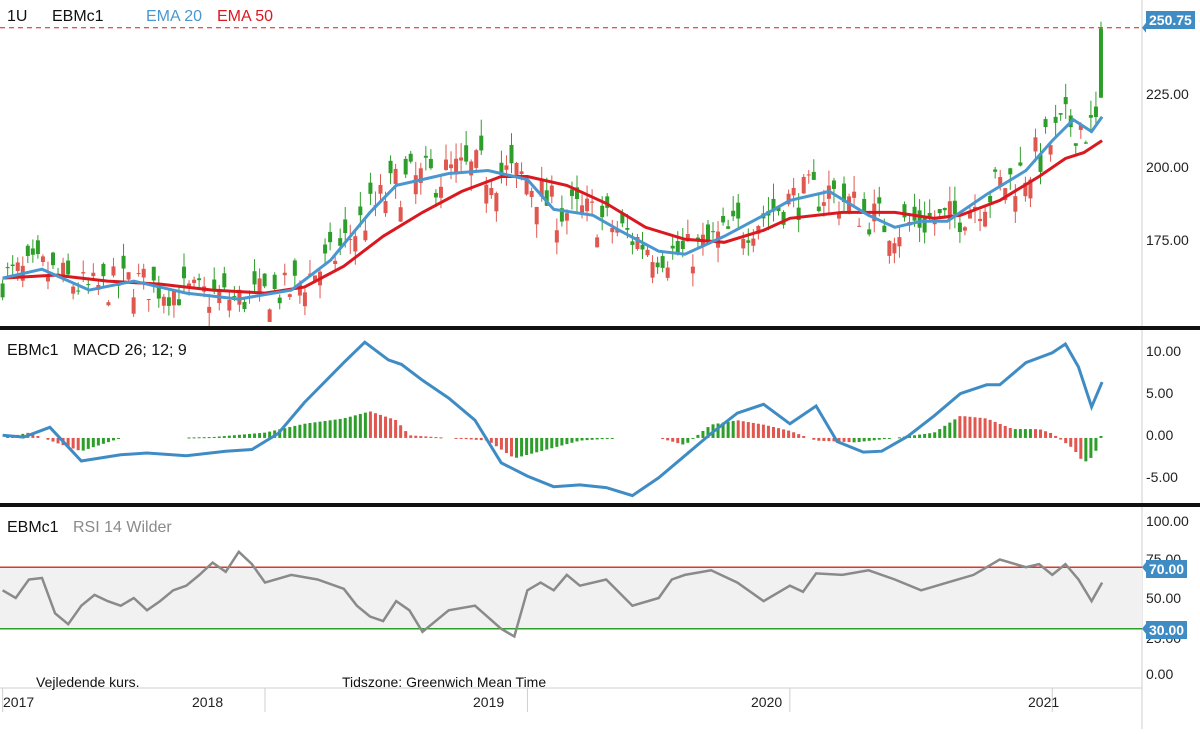  Describe the element at coordinates (1167, 521) in the screenshot. I see `rsi-tick-label: 100.00` at that location.